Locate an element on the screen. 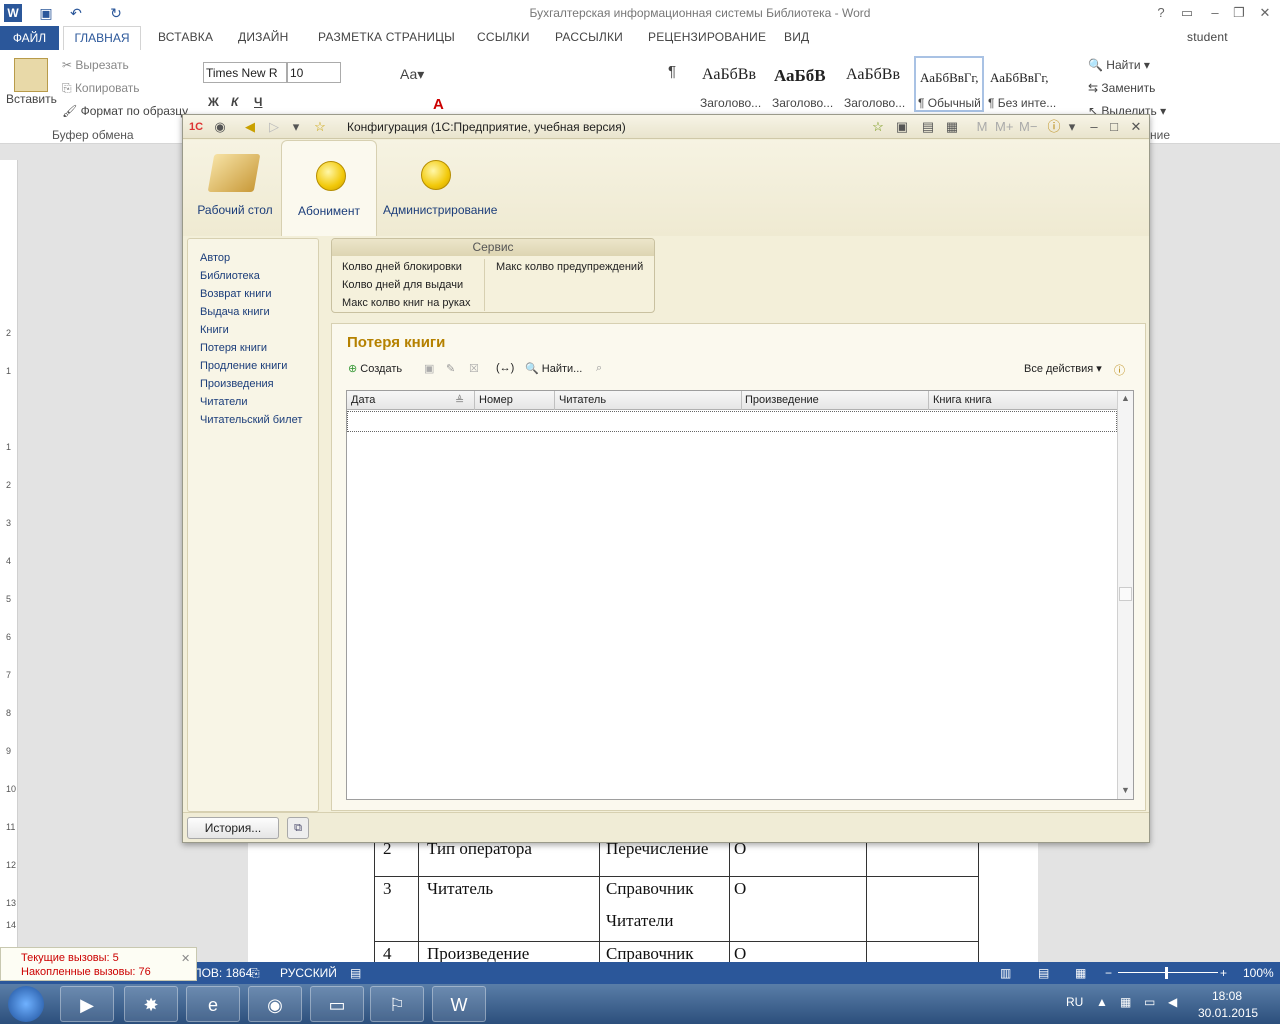 This screenshot has height=1024, width=1280. word-app-icon: W is located at coordinates (459, 1004).